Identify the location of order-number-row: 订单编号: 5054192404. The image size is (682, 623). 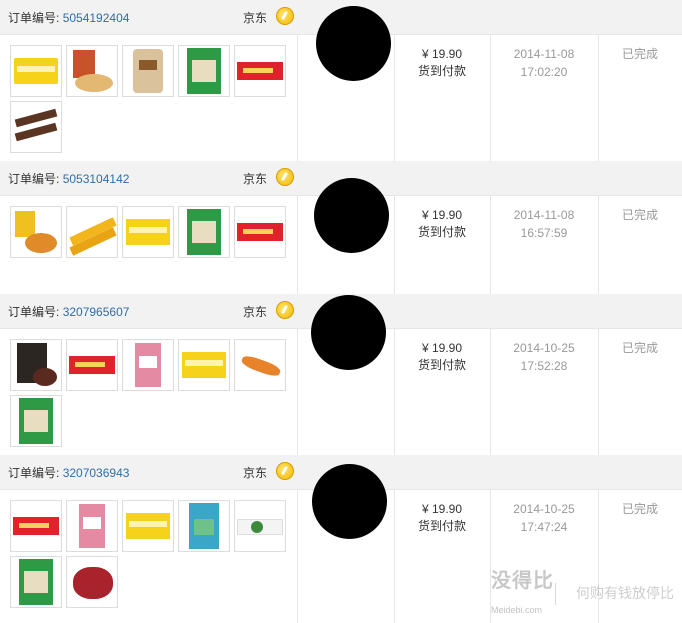
(68, 17).